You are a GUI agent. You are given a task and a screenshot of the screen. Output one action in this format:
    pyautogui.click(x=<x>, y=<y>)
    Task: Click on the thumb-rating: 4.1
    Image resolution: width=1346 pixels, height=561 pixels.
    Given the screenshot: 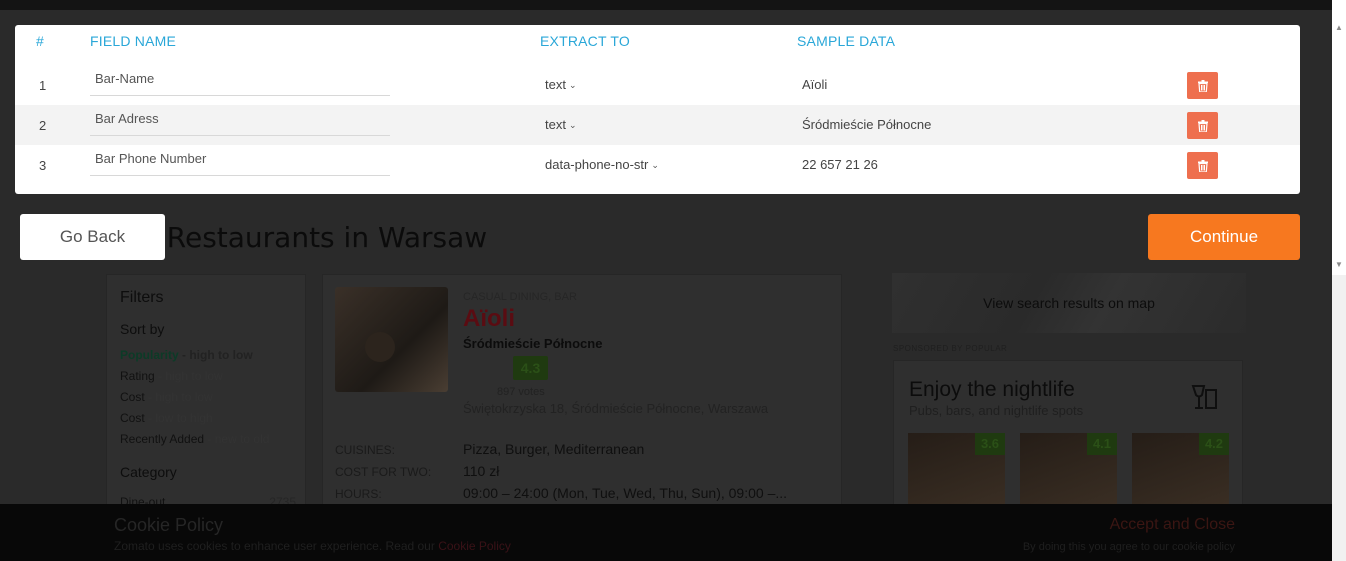 What is the action you would take?
    pyautogui.click(x=1102, y=444)
    